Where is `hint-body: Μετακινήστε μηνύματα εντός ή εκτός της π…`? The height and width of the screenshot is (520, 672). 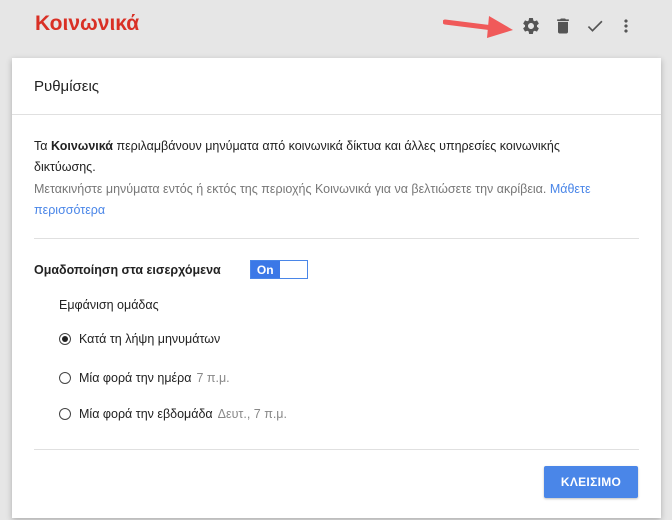 hint-body: Μετακινήστε μηνύματα εντός ή εκτός της π… is located at coordinates (292, 189).